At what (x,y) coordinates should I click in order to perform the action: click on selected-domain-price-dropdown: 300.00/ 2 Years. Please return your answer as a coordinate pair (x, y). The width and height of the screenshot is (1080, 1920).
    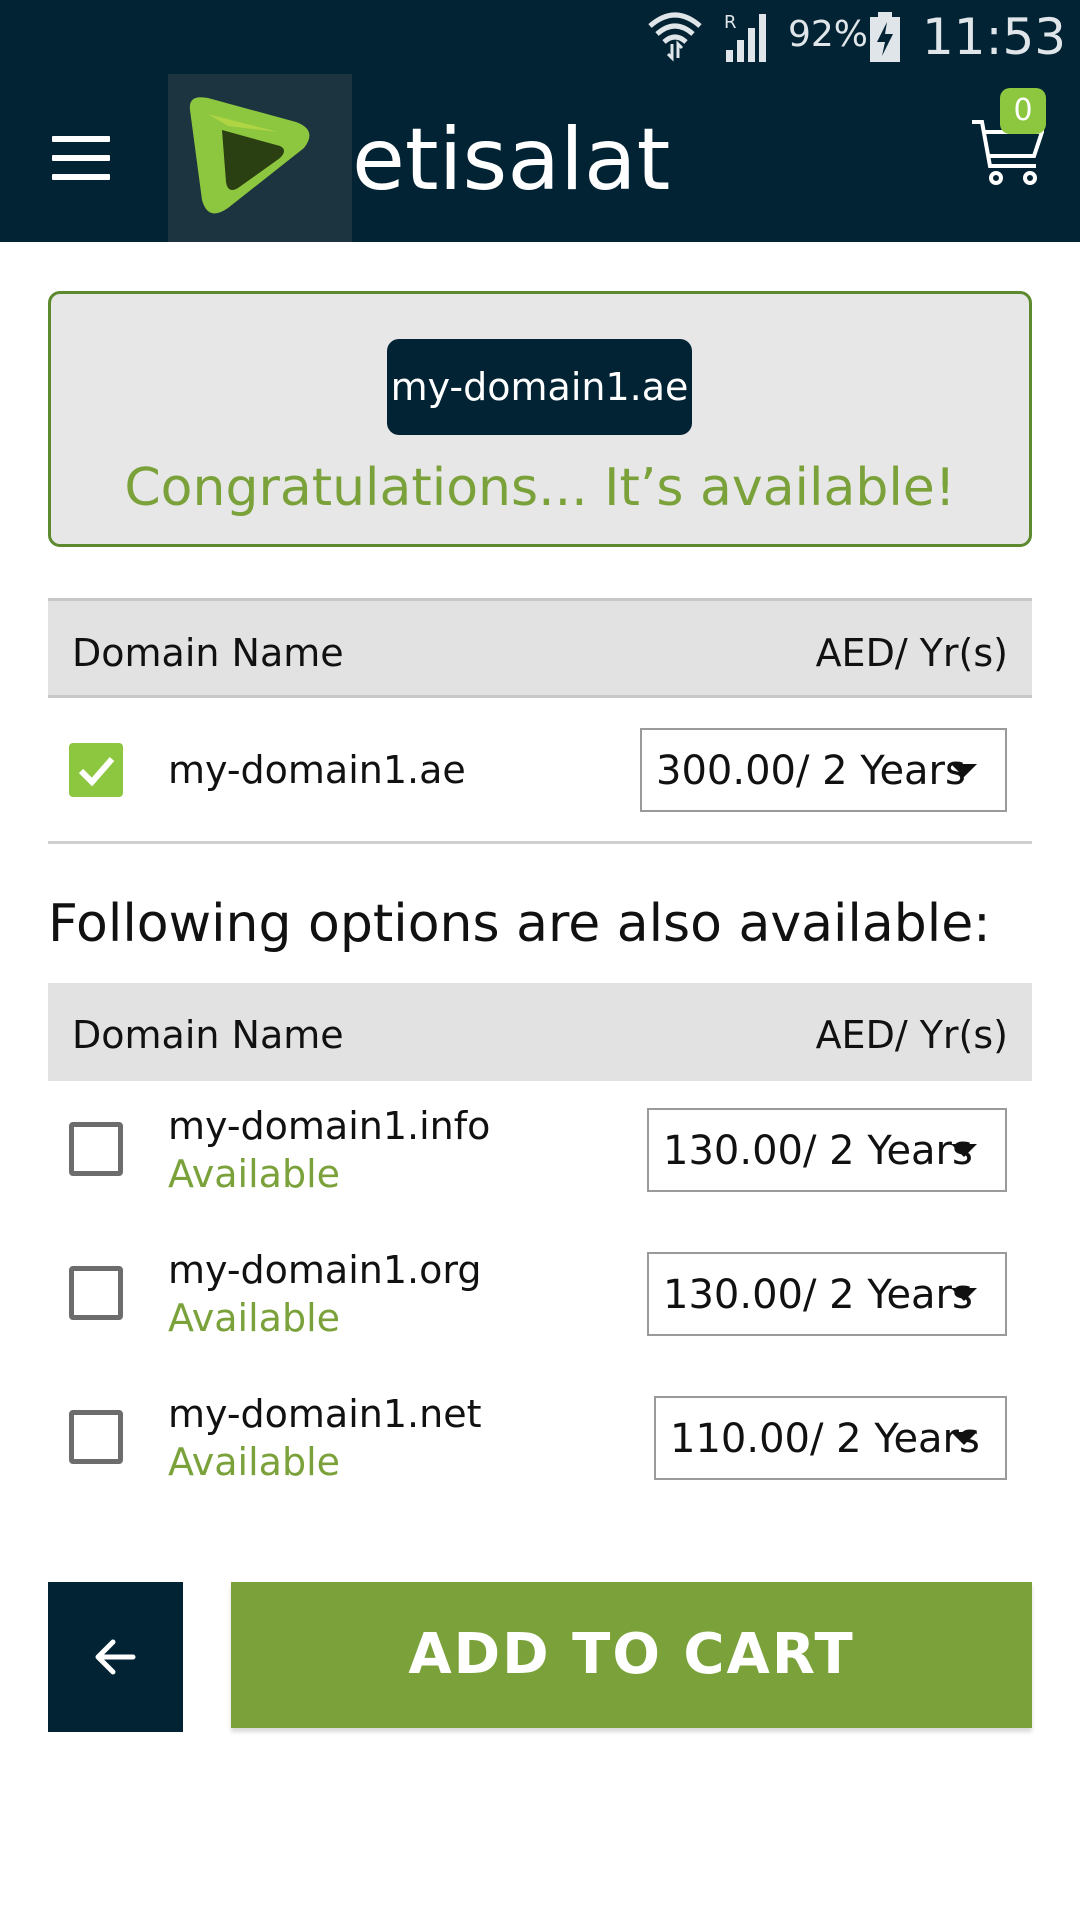
    Looking at the image, I should click on (823, 770).